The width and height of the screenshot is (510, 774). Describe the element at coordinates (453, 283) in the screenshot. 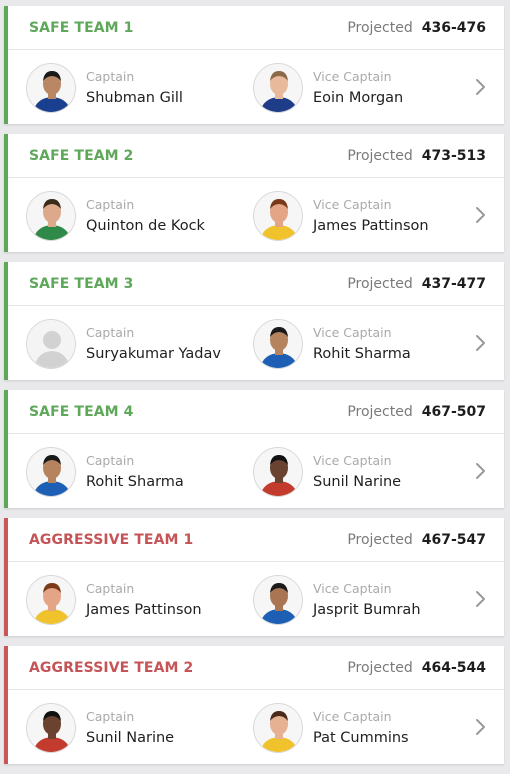

I see `projected-range: 437-477` at that location.